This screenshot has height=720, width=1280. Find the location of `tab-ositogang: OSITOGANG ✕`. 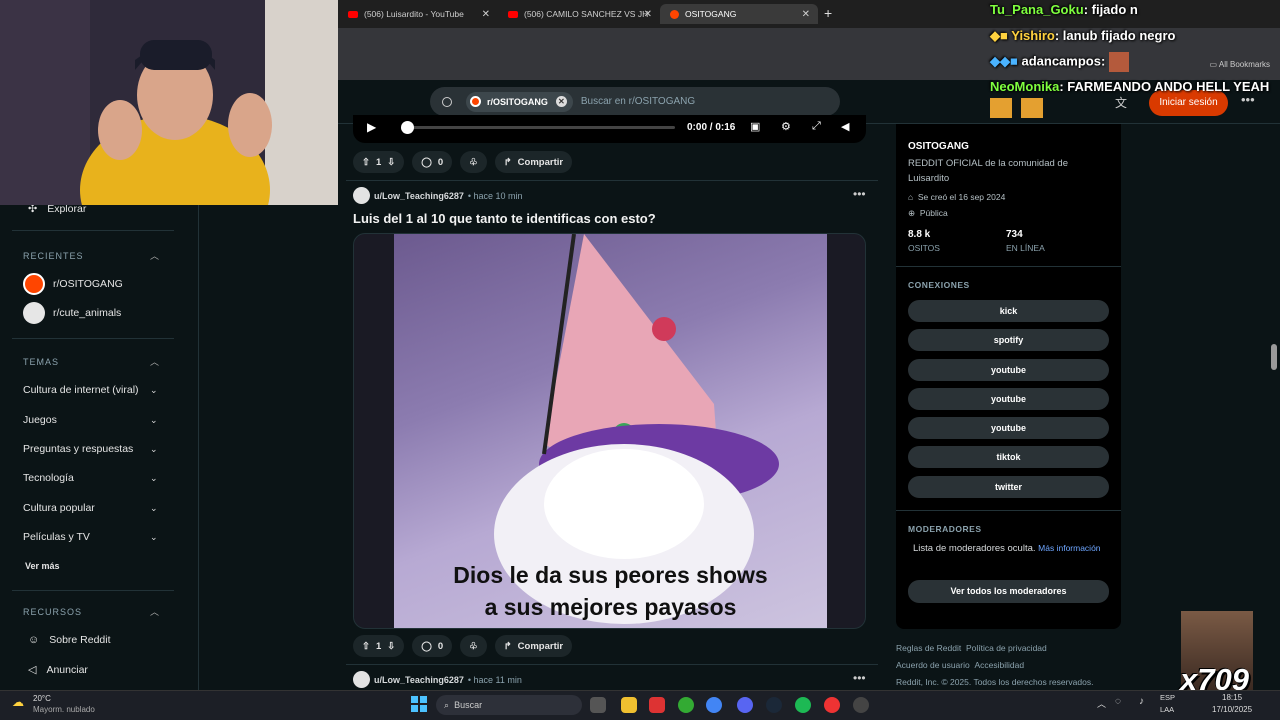

tab-ositogang: OSITOGANG ✕ is located at coordinates (739, 14).